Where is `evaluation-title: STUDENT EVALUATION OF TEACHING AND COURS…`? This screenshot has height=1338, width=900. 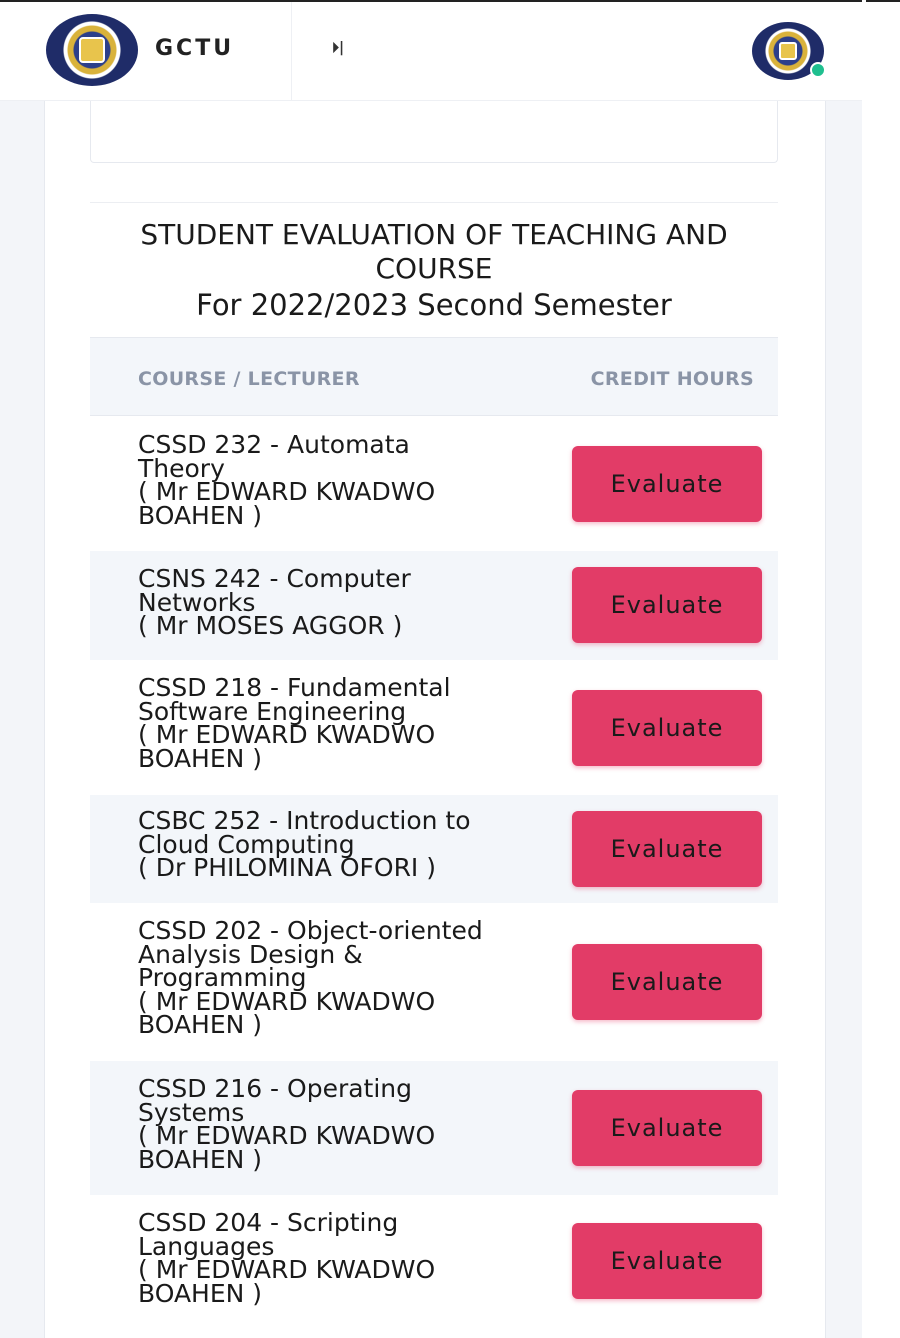
evaluation-title: STUDENT EVALUATION OF TEACHING AND COURS… is located at coordinates (434, 270).